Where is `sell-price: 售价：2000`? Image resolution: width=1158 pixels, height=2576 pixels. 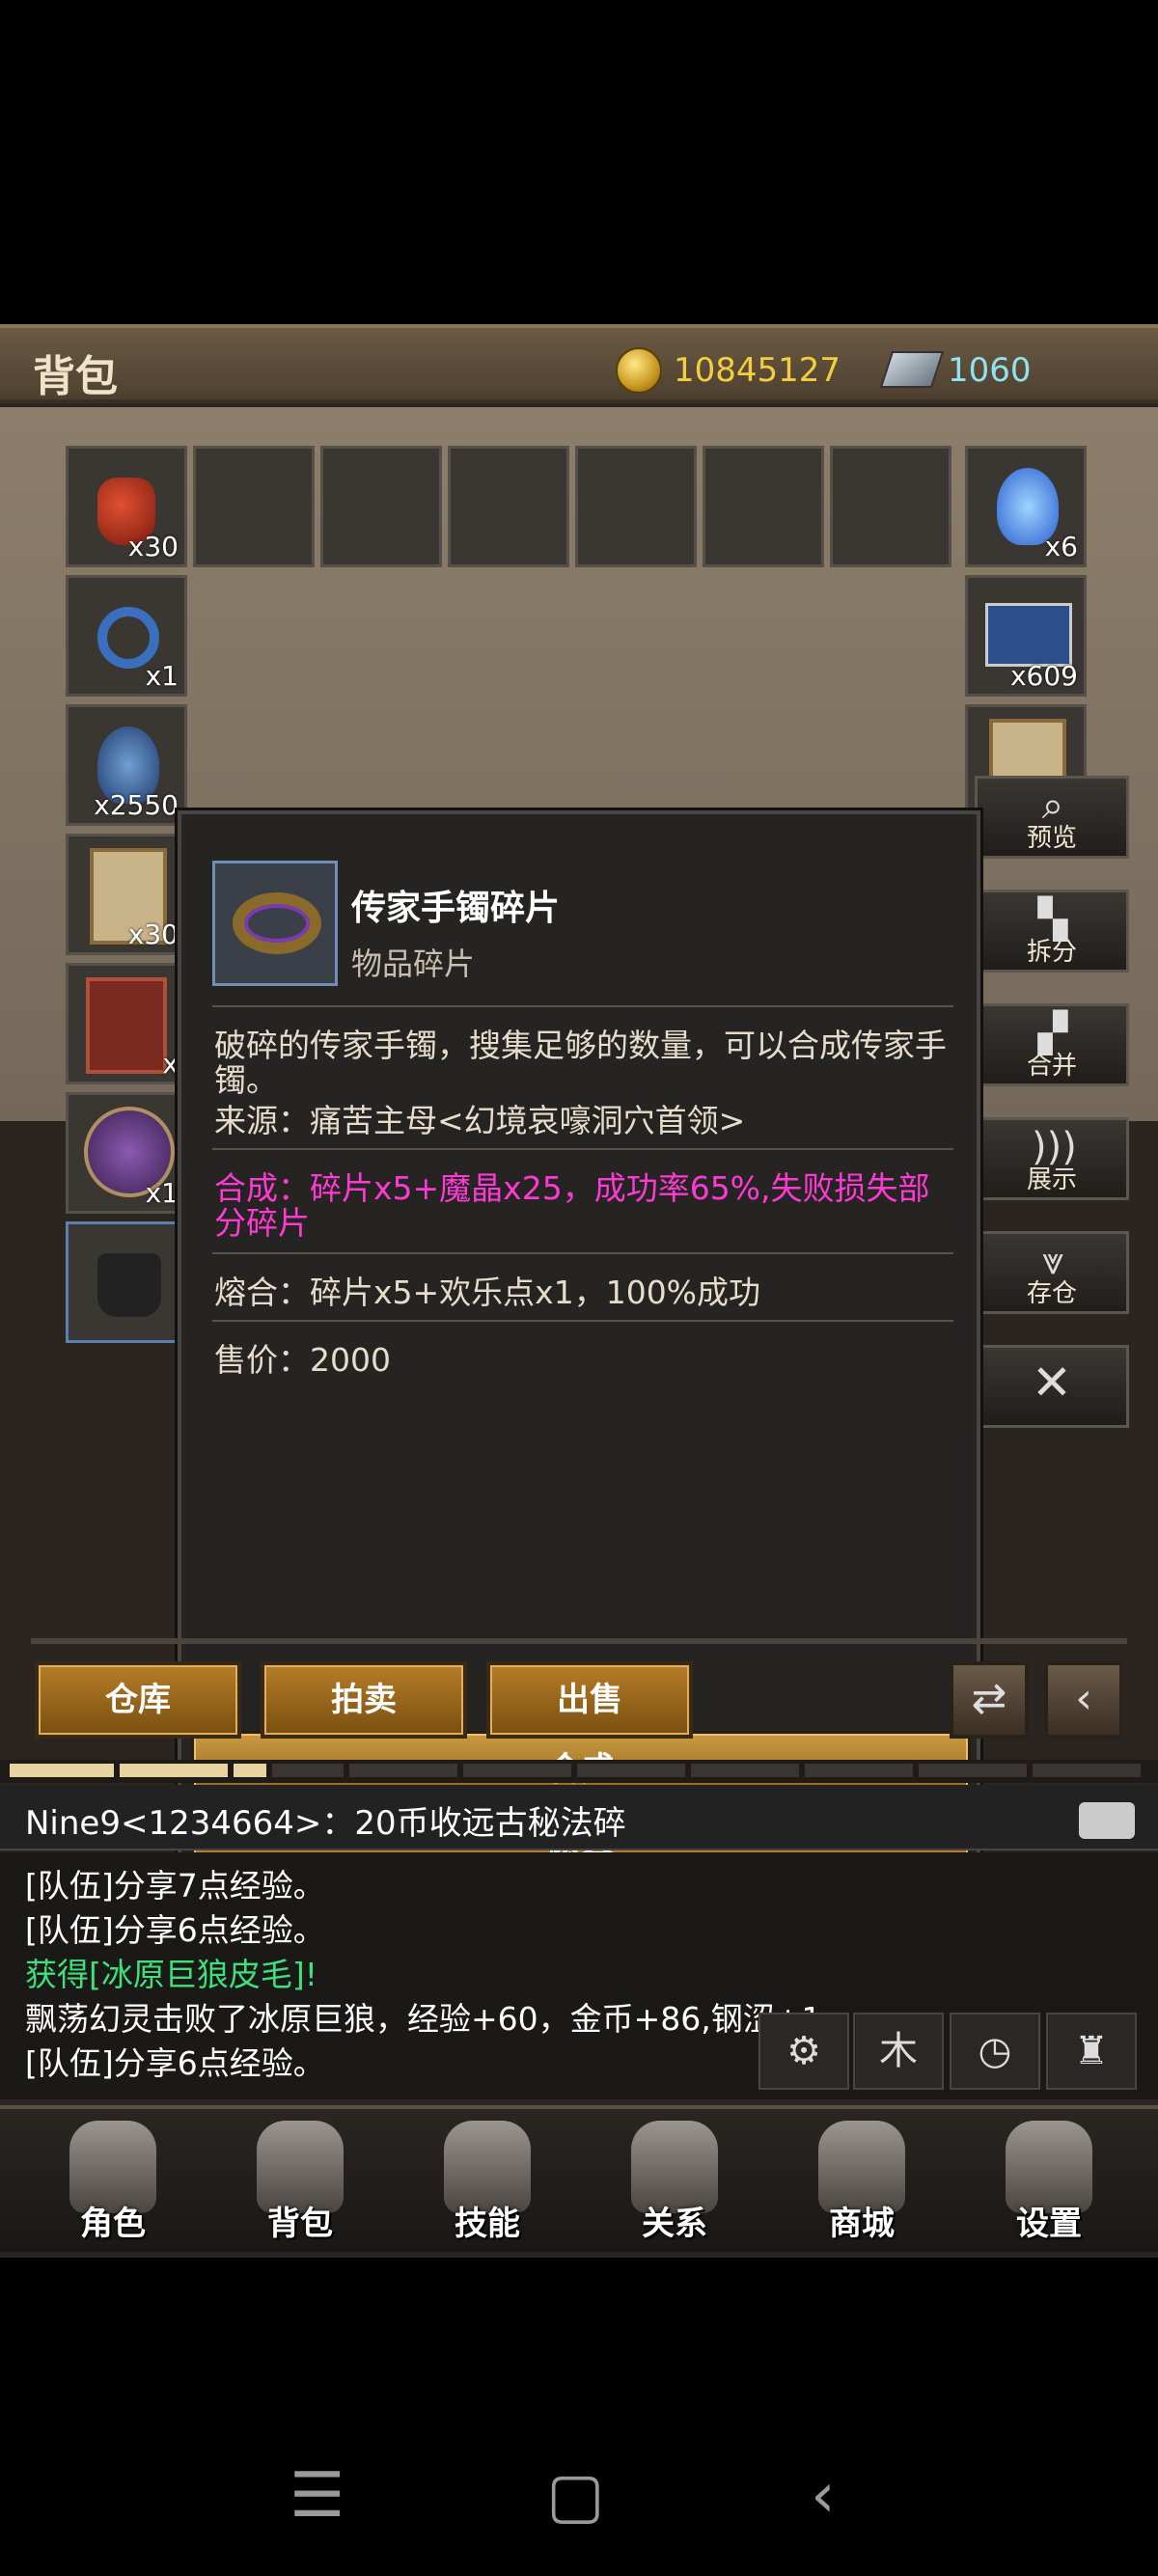 sell-price: 售价：2000 is located at coordinates (302, 1360).